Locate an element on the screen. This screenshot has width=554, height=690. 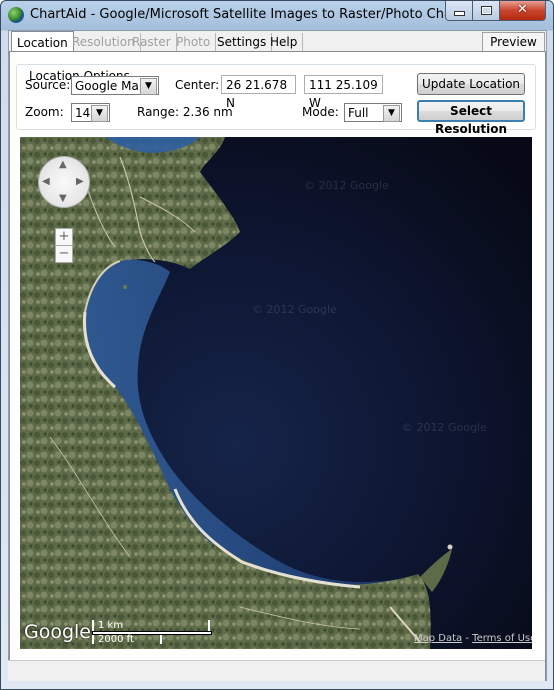
source-label: Source: is located at coordinates (48, 85).